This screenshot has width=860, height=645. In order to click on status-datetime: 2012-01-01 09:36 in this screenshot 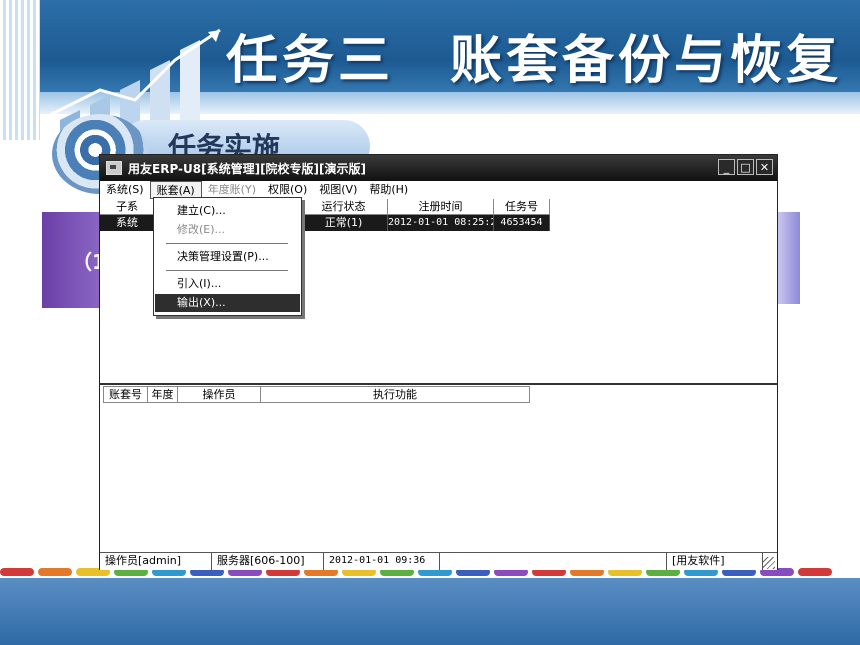, I will do `click(382, 561)`.